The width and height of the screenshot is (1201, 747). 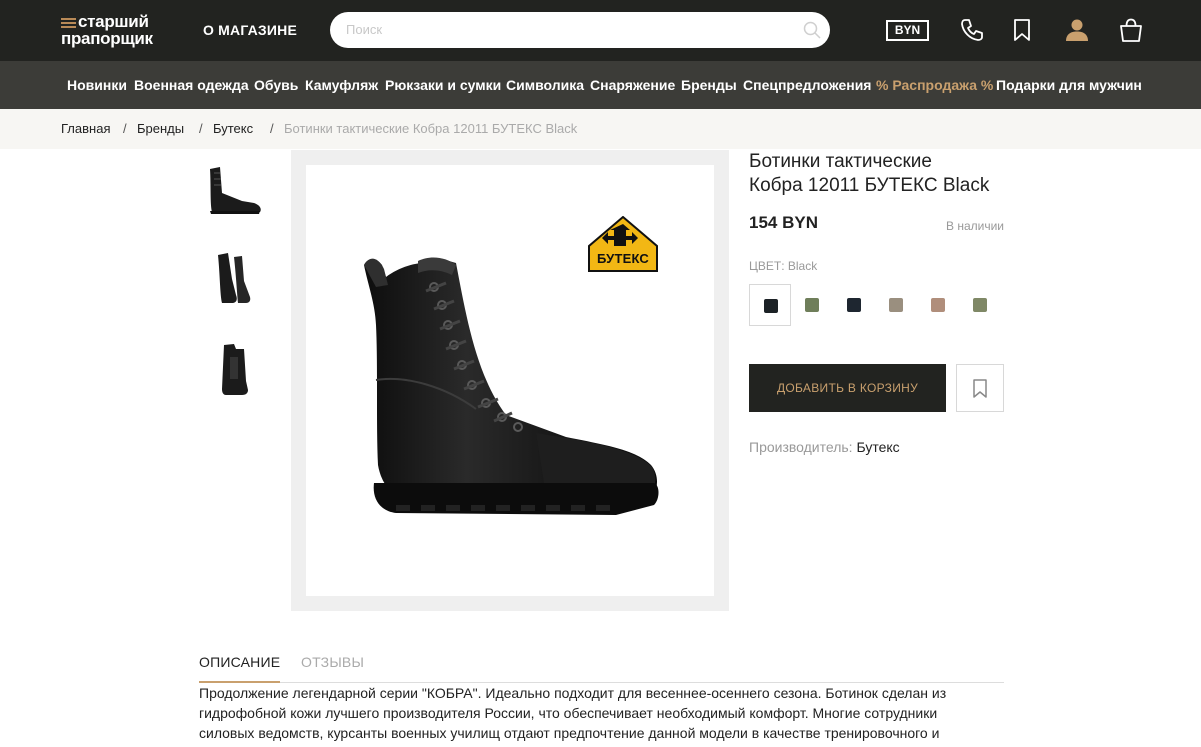 I want to click on tab-description: ОПИСАНИЕ, so click(x=239, y=662).